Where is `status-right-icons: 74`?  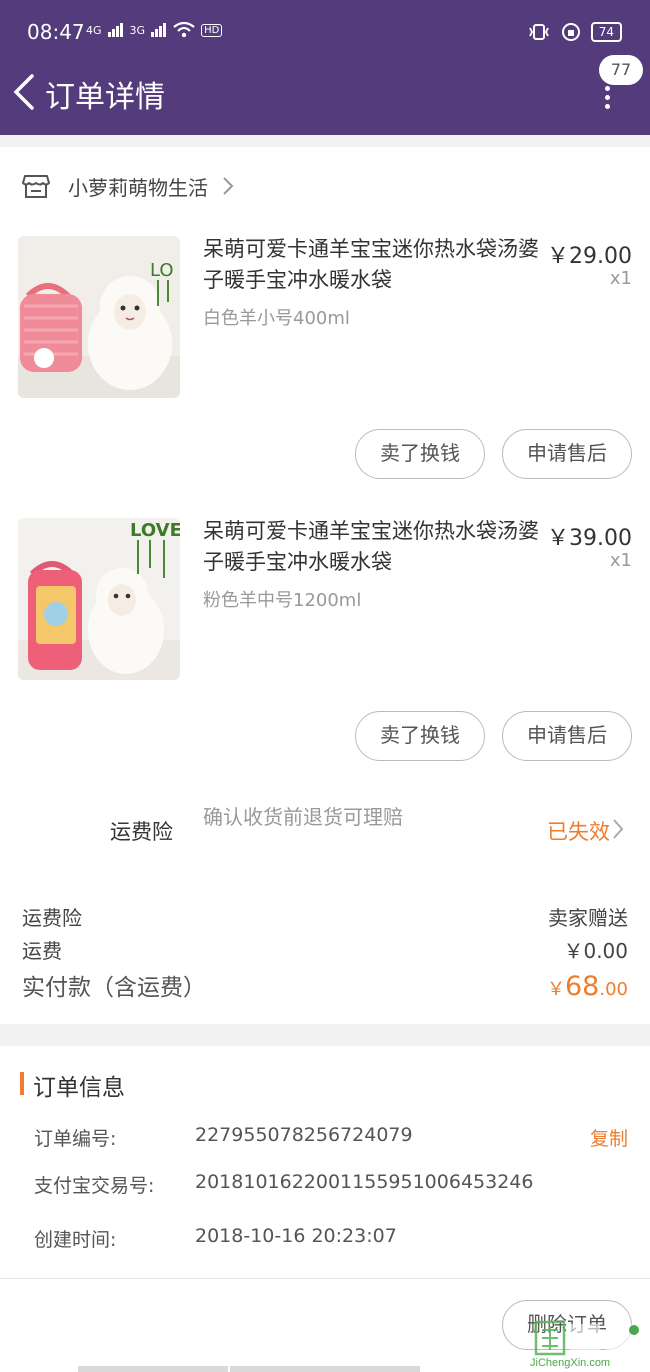
status-right-icons: 74 is located at coordinates (574, 32).